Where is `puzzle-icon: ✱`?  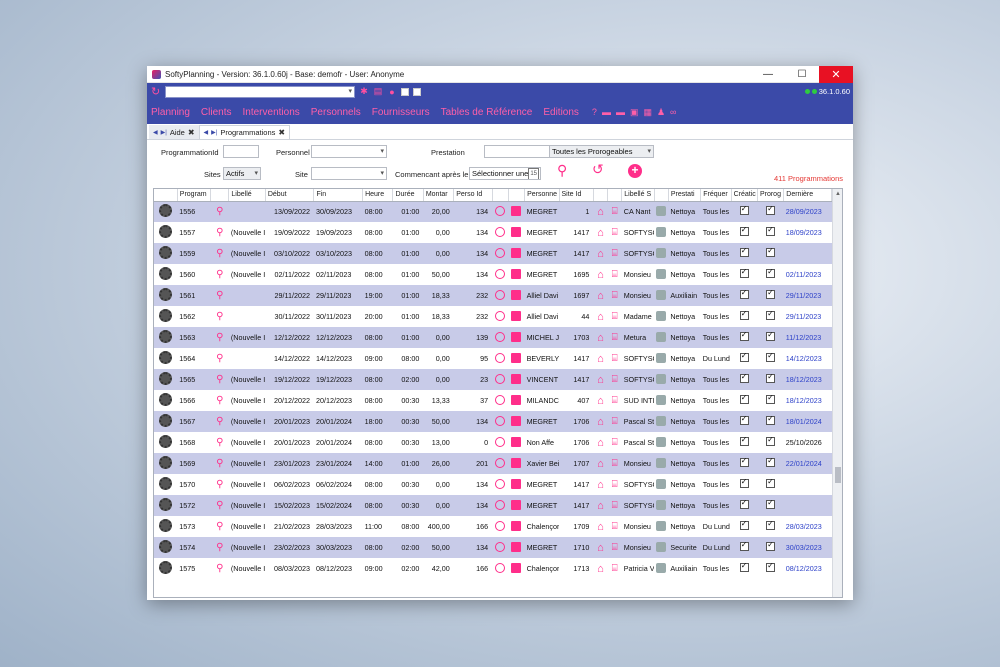
puzzle-icon: ✱ is located at coordinates (364, 91).